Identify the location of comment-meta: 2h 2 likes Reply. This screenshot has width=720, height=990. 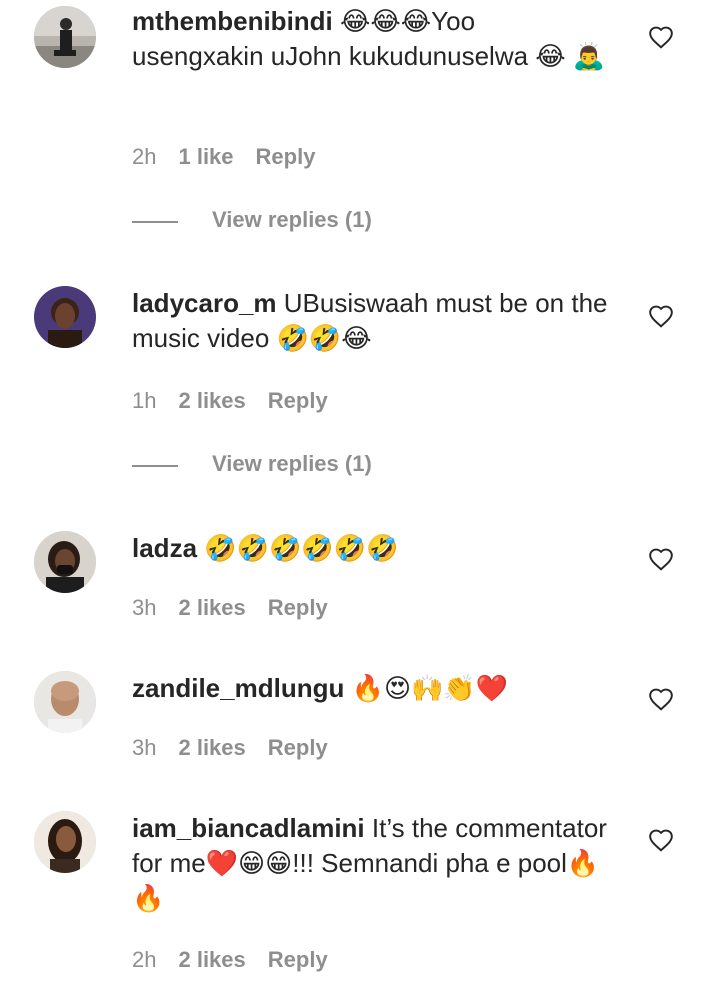
(241, 960).